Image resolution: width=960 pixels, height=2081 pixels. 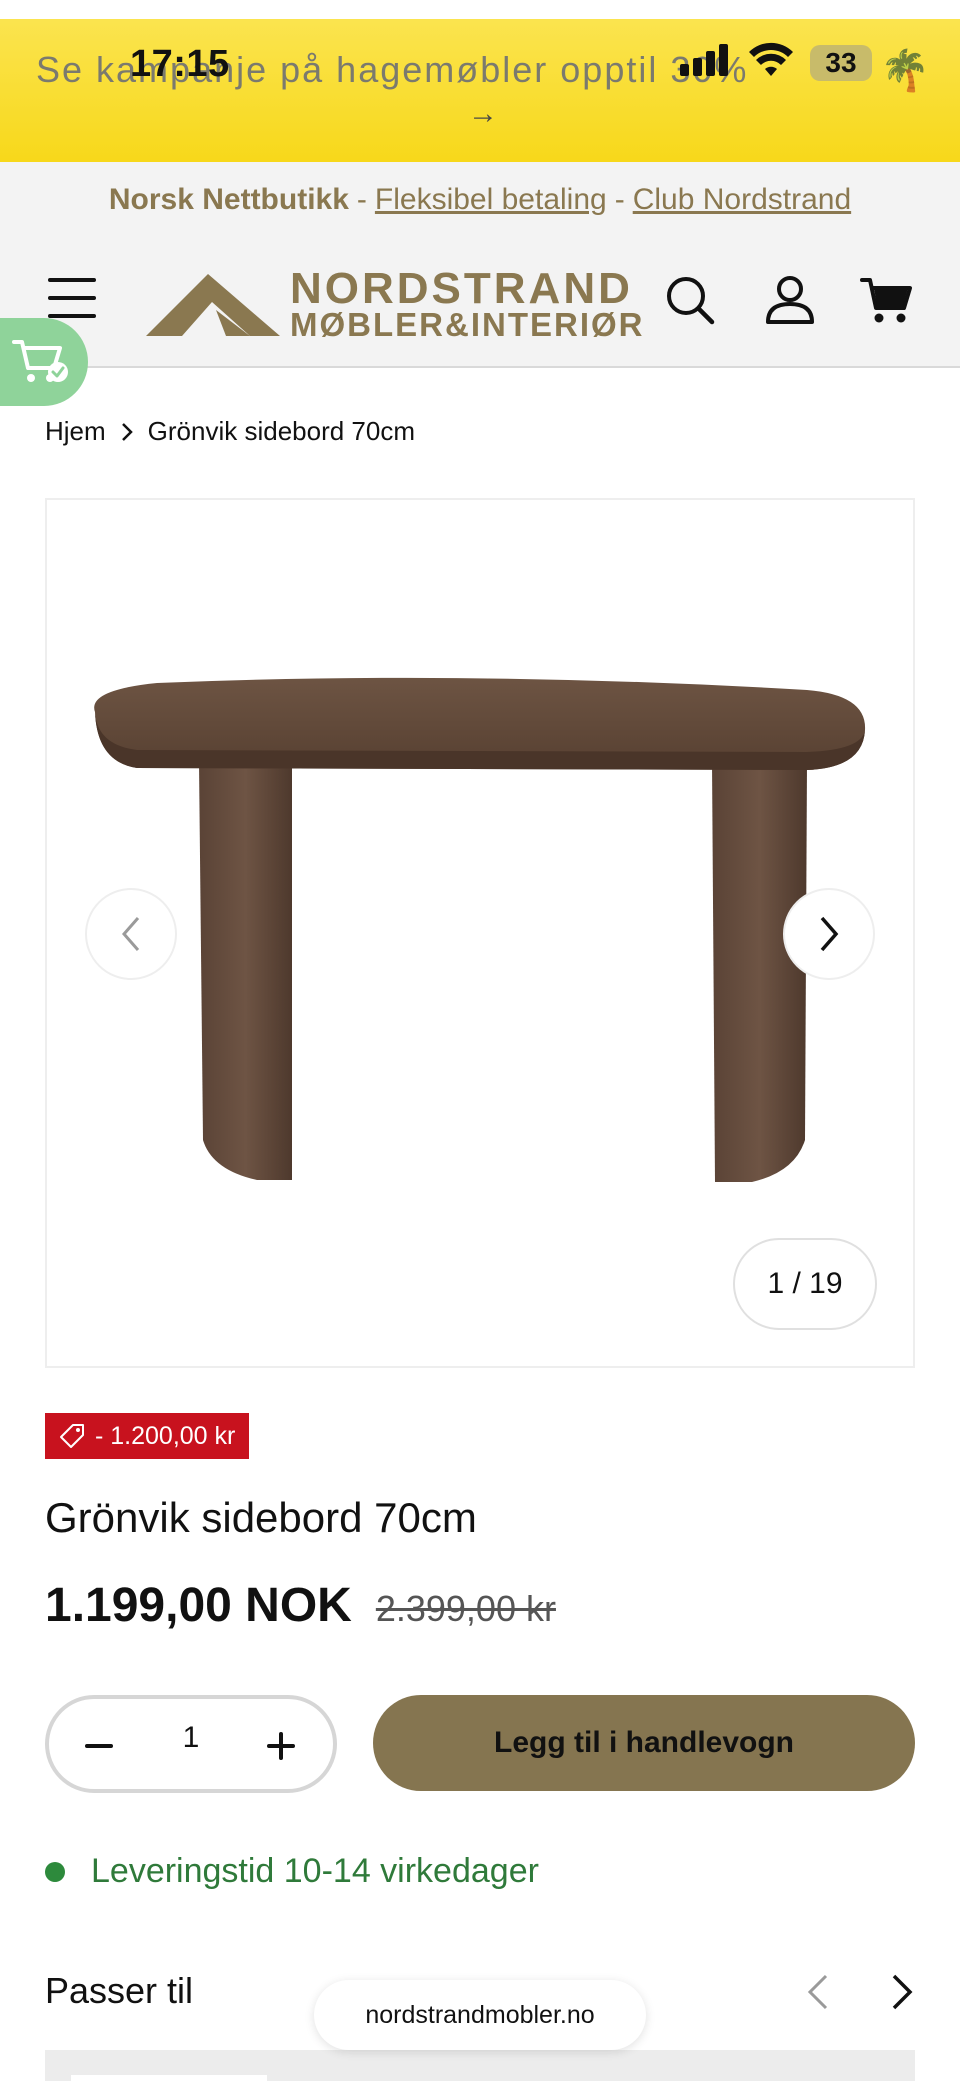 What do you see at coordinates (395, 303) in the screenshot?
I see `site-logo: NORDSTRAND MØBLER&INTERIØR` at bounding box center [395, 303].